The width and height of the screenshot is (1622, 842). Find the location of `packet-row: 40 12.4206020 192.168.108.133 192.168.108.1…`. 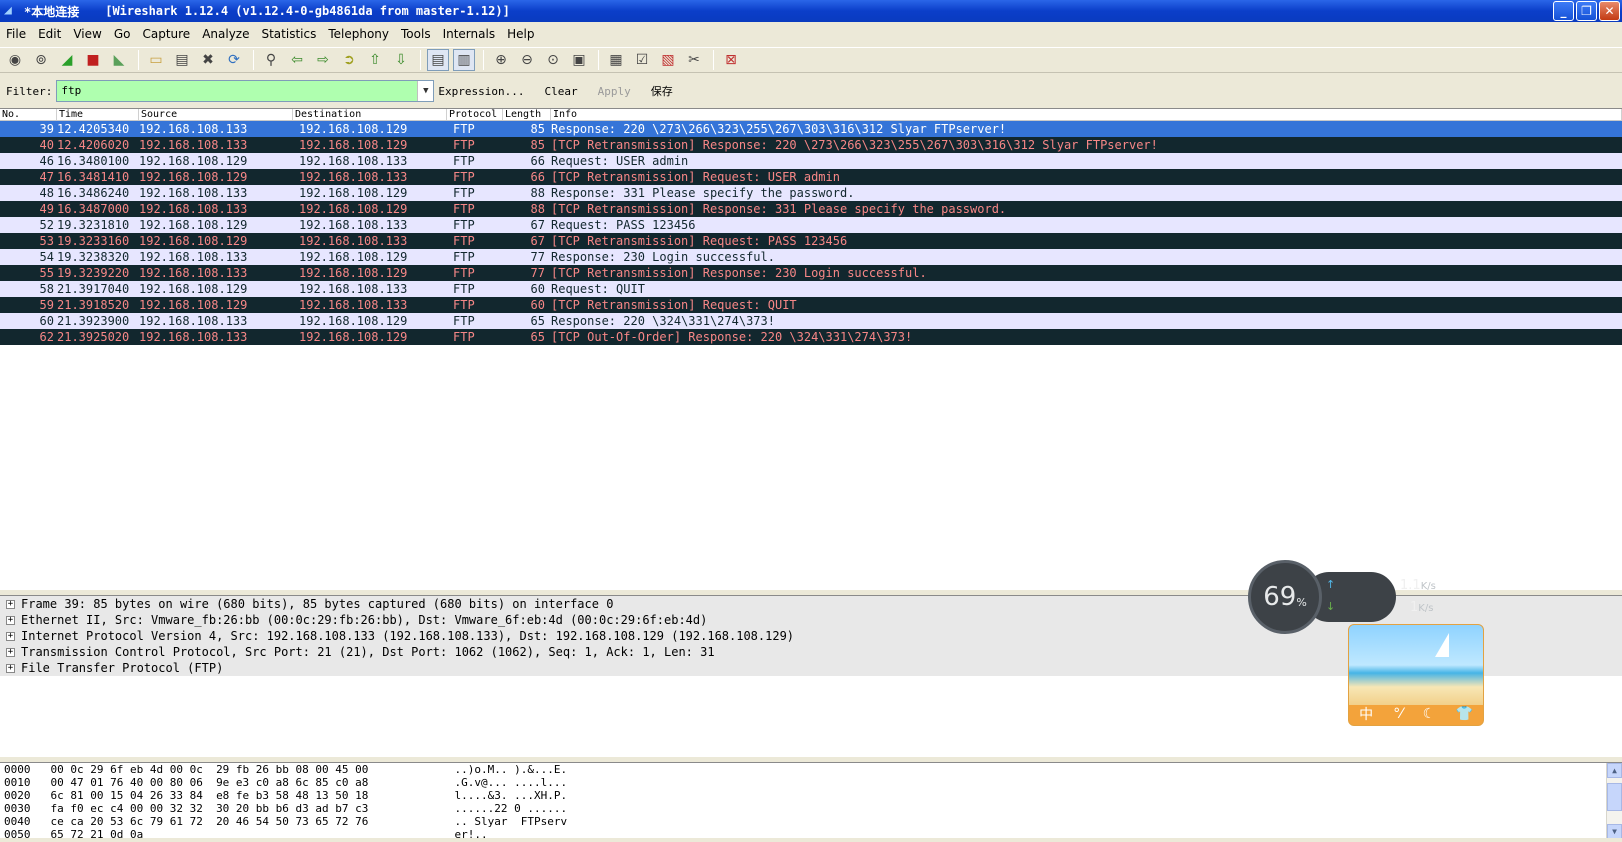

packet-row: 40 12.4206020 192.168.108.133 192.168.108.1… is located at coordinates (811, 145).